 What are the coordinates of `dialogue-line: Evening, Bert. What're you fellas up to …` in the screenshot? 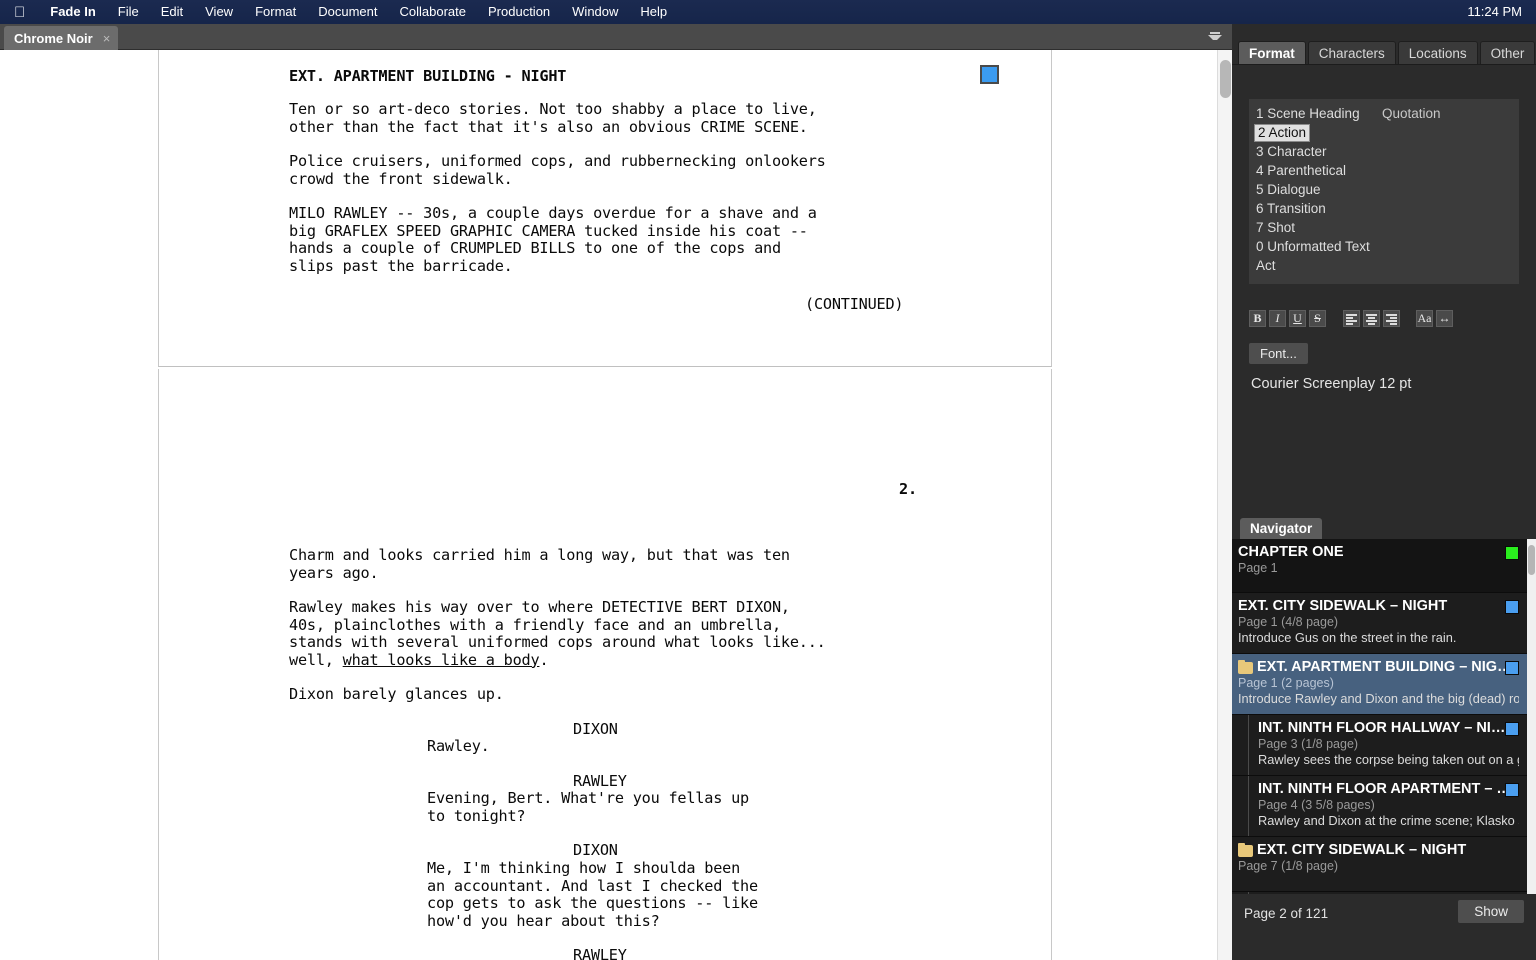 It's located at (588, 807).